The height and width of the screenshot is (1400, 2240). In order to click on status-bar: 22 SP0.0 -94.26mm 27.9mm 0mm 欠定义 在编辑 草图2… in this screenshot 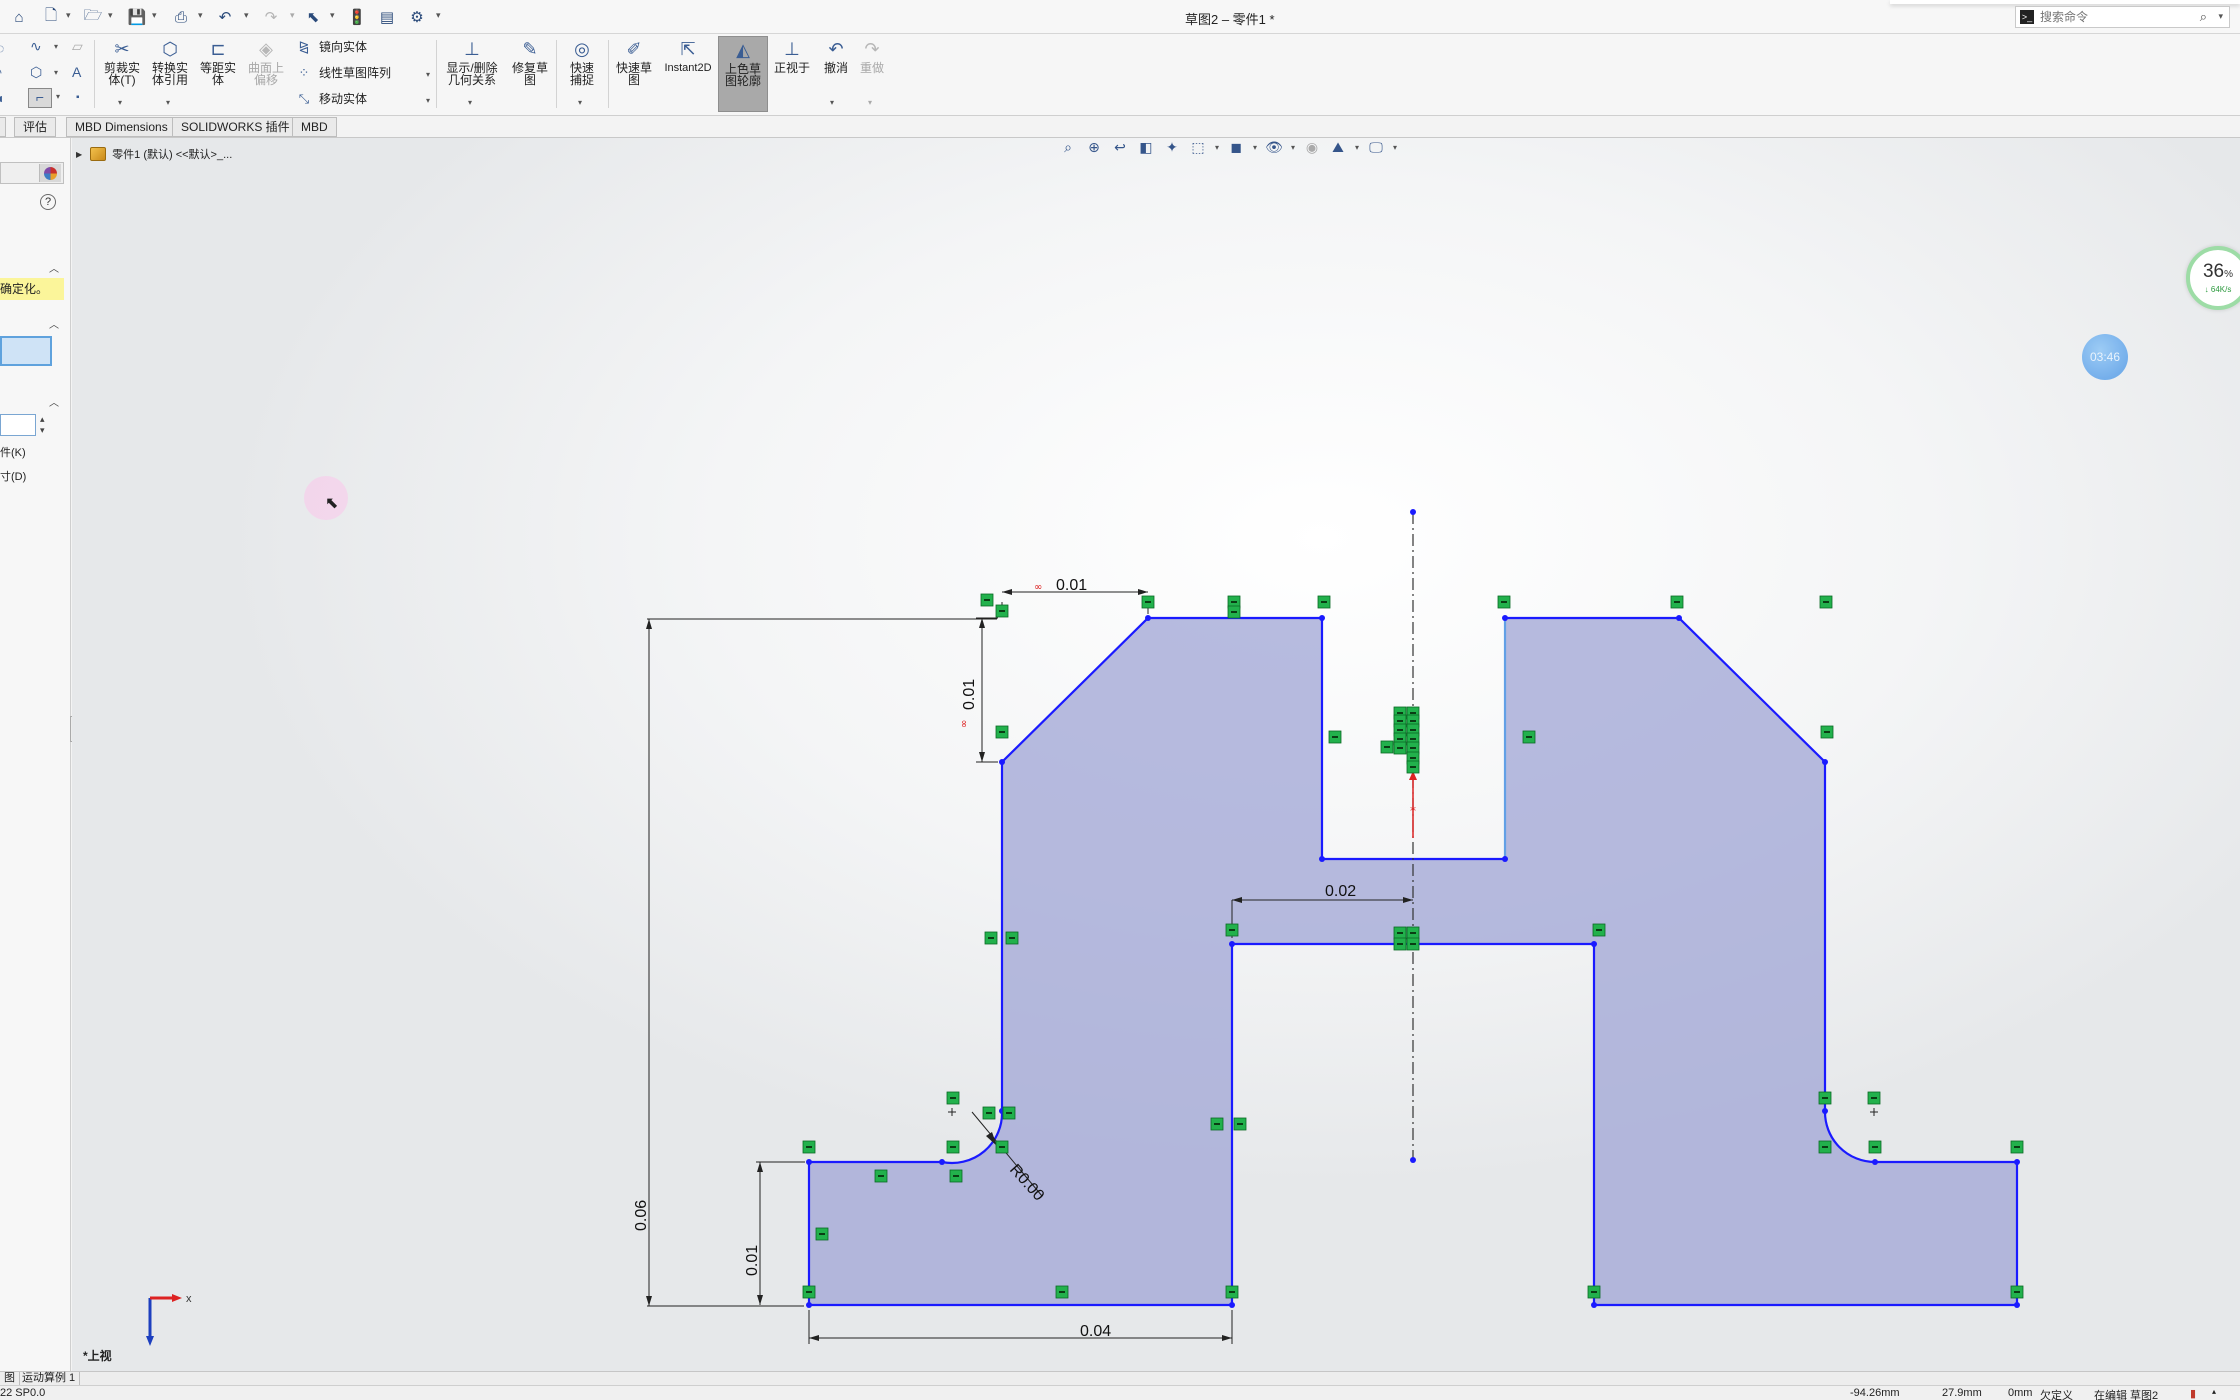, I will do `click(1120, 1392)`.